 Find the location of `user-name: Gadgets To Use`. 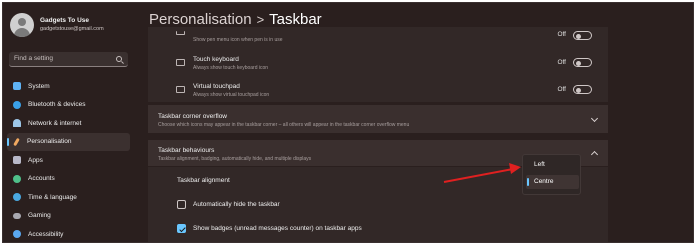

user-name: Gadgets To Use is located at coordinates (65, 20).